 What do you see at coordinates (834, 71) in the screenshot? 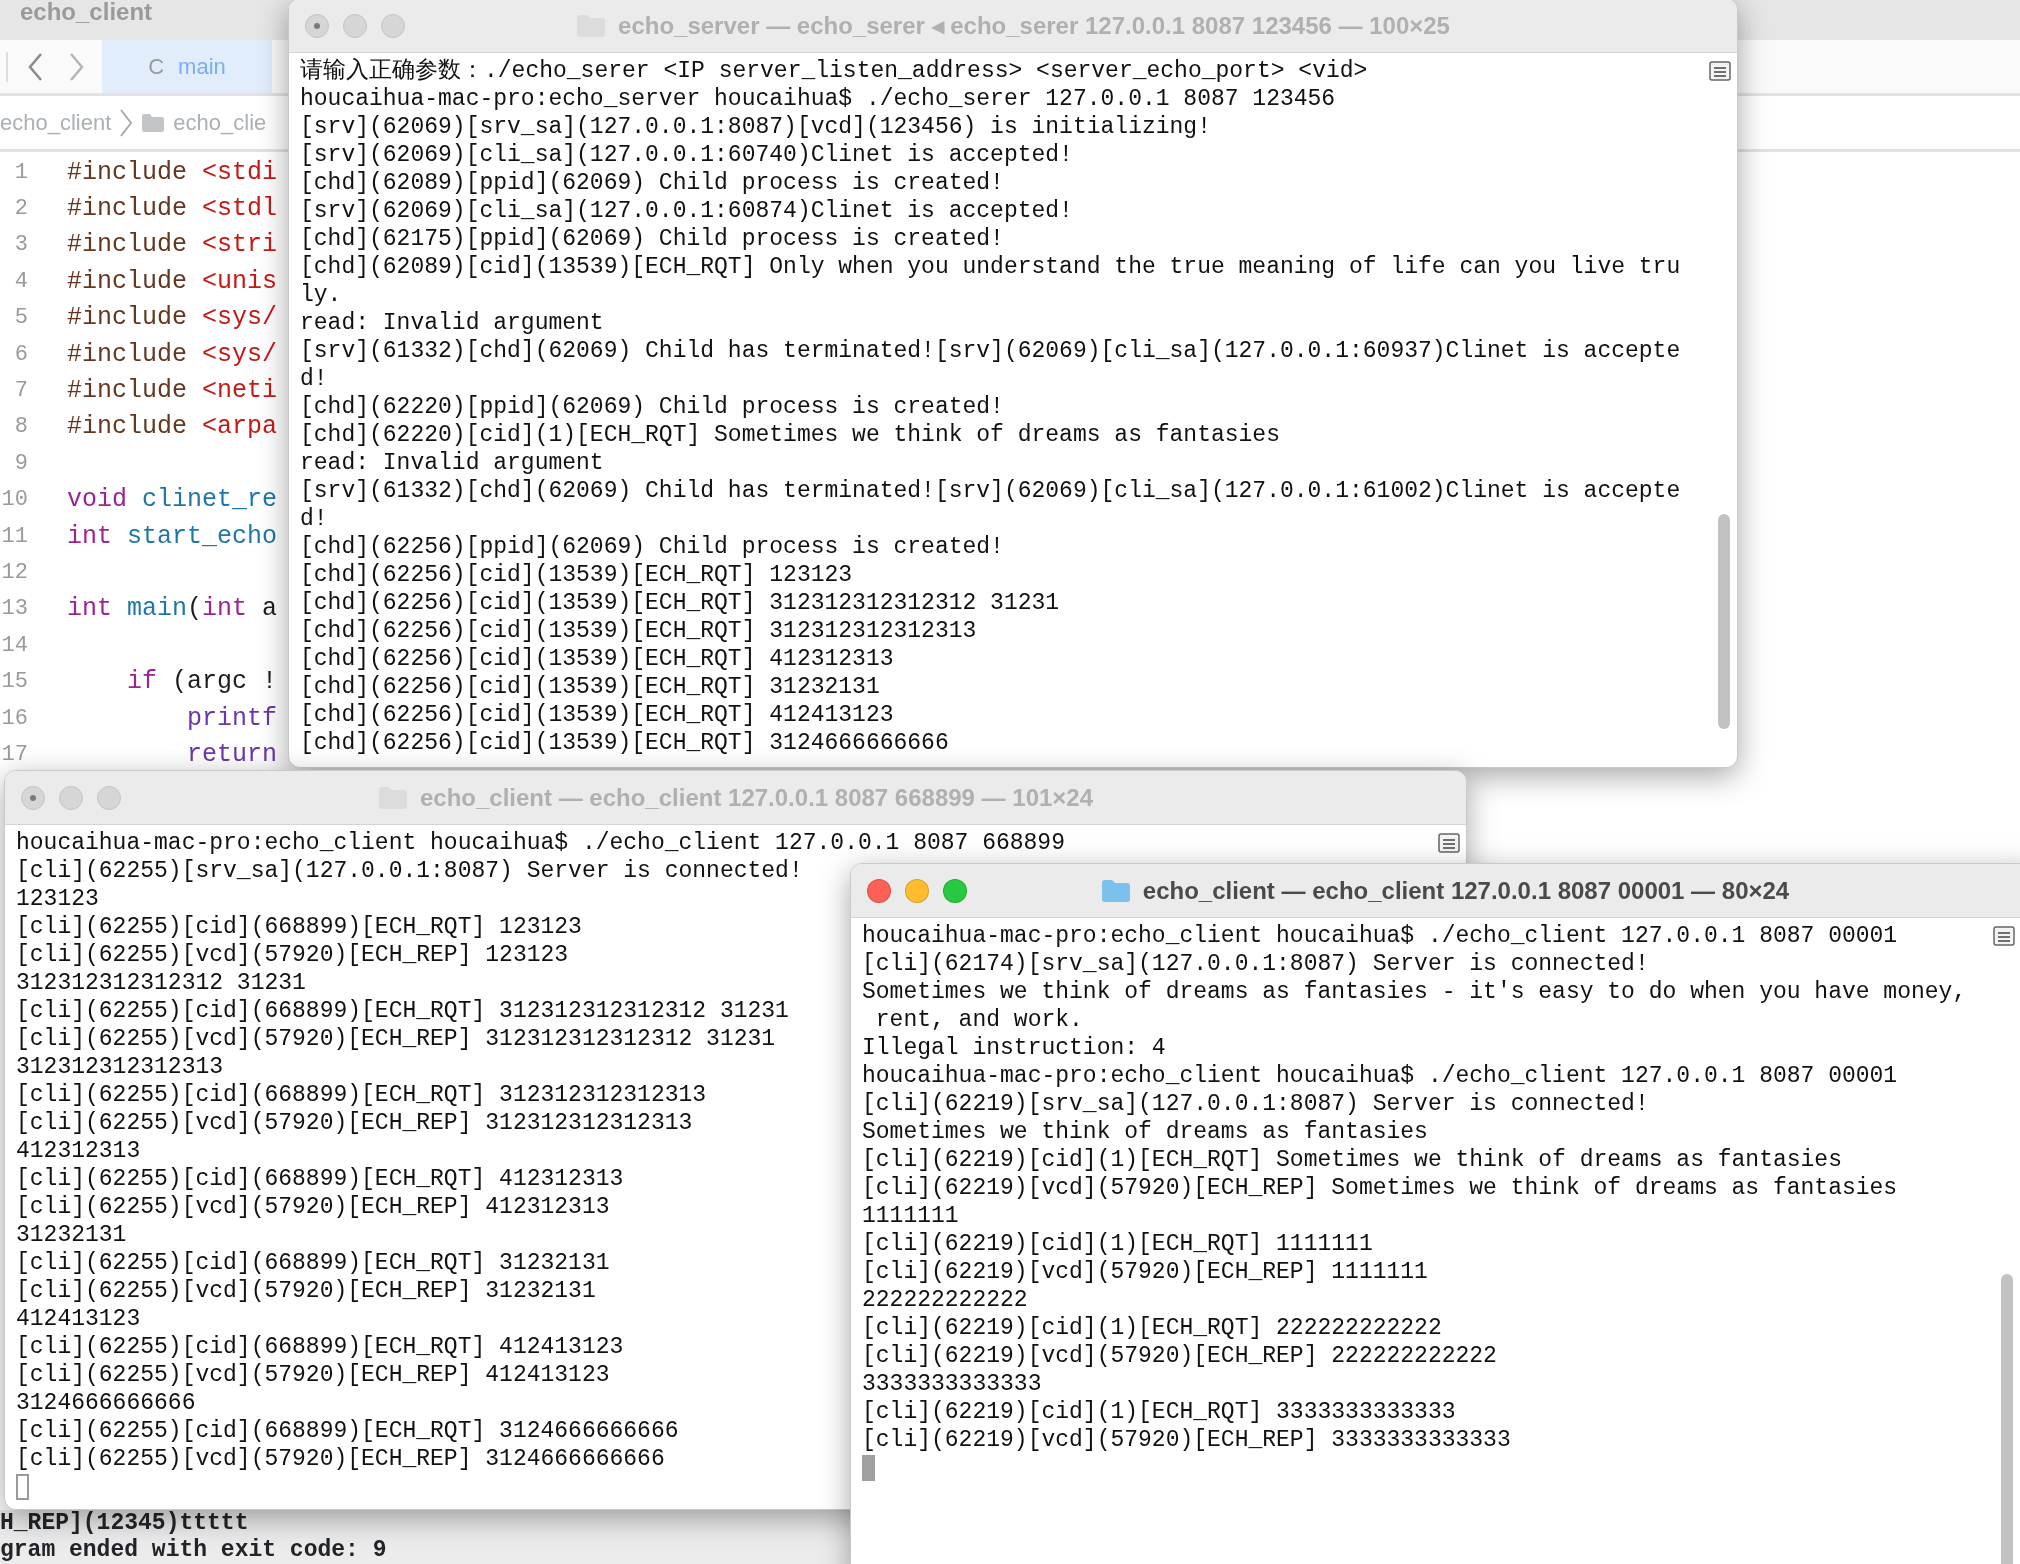
I see `terminal-line: 请输入正确参数：./echo_serer <IP server_listen_address> <server_echo_port> <vid>` at bounding box center [834, 71].